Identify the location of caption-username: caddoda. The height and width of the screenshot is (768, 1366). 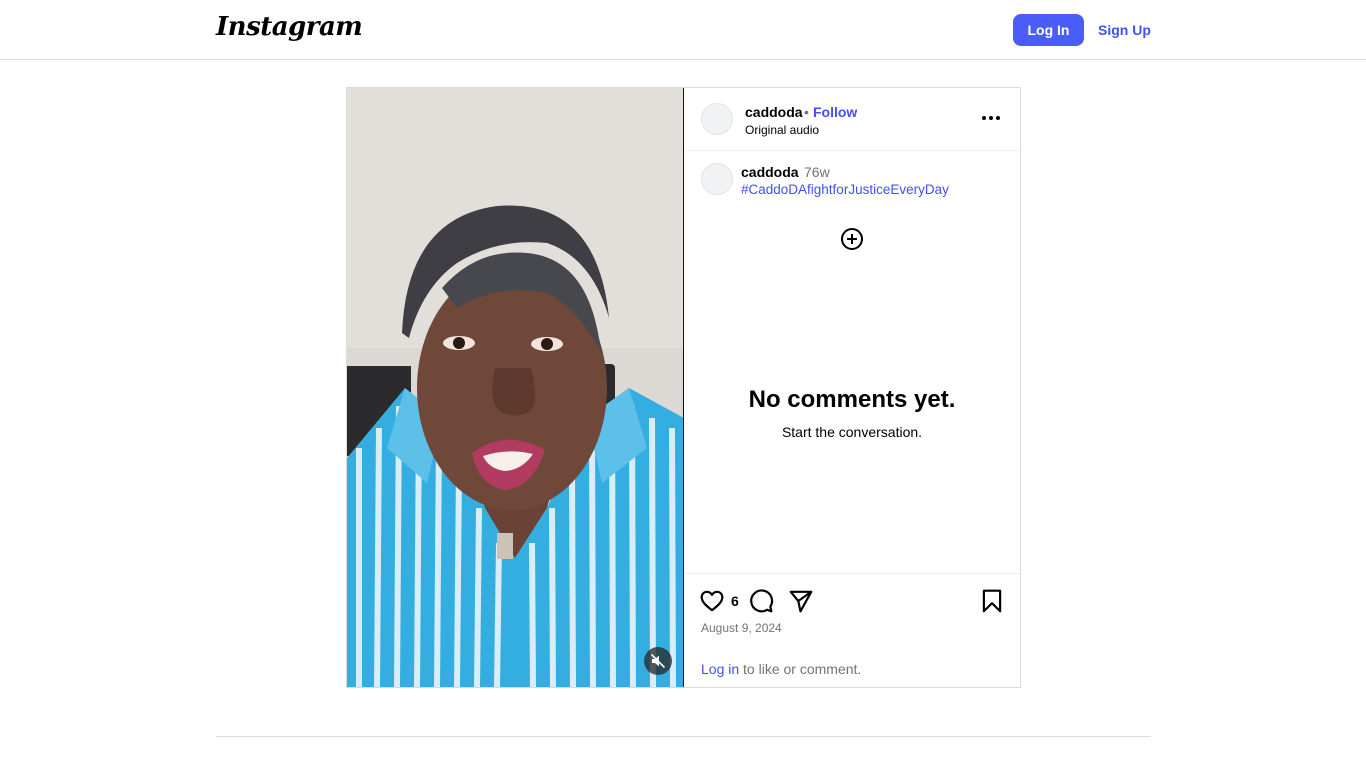
(770, 172).